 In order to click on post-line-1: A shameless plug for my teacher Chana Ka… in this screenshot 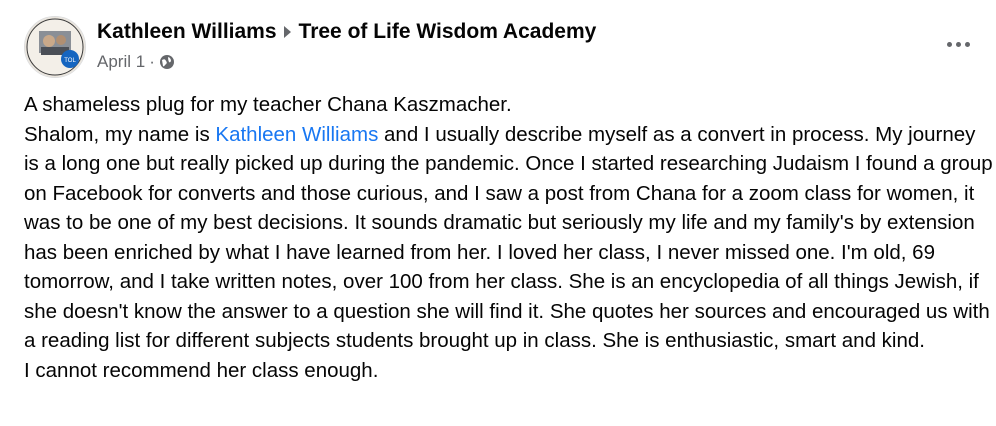, I will do `click(268, 104)`.